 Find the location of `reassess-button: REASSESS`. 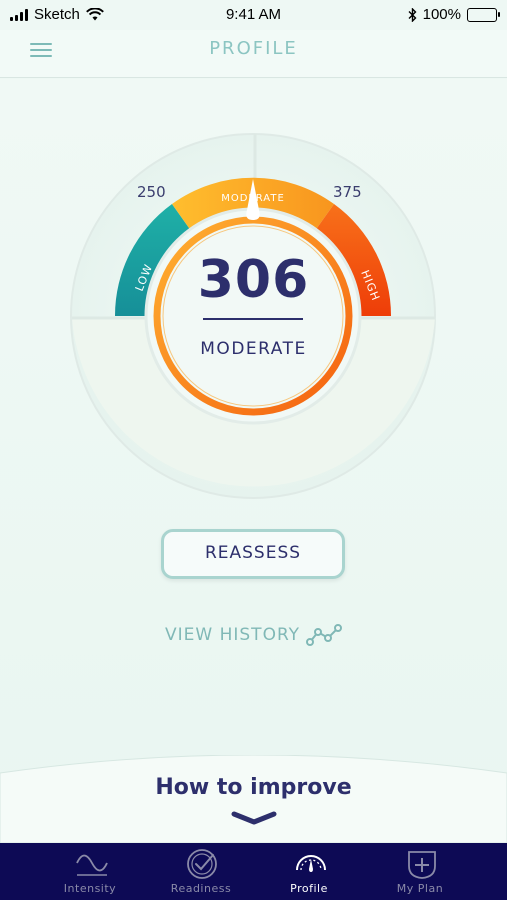

reassess-button: REASSESS is located at coordinates (253, 554).